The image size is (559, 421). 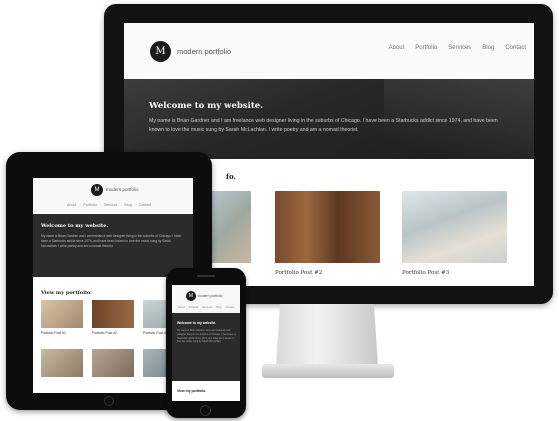 I want to click on monitor-stand, so click(x=327, y=335).